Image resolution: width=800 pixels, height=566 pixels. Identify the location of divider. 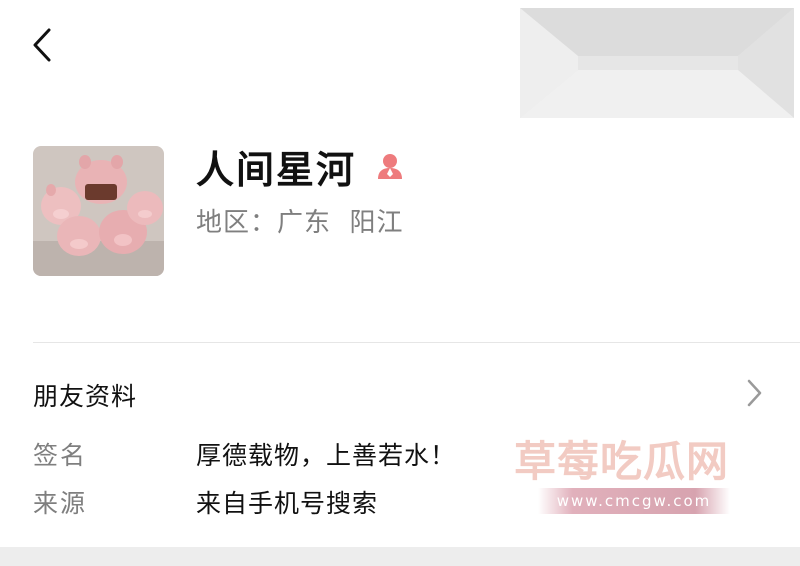
(416, 342).